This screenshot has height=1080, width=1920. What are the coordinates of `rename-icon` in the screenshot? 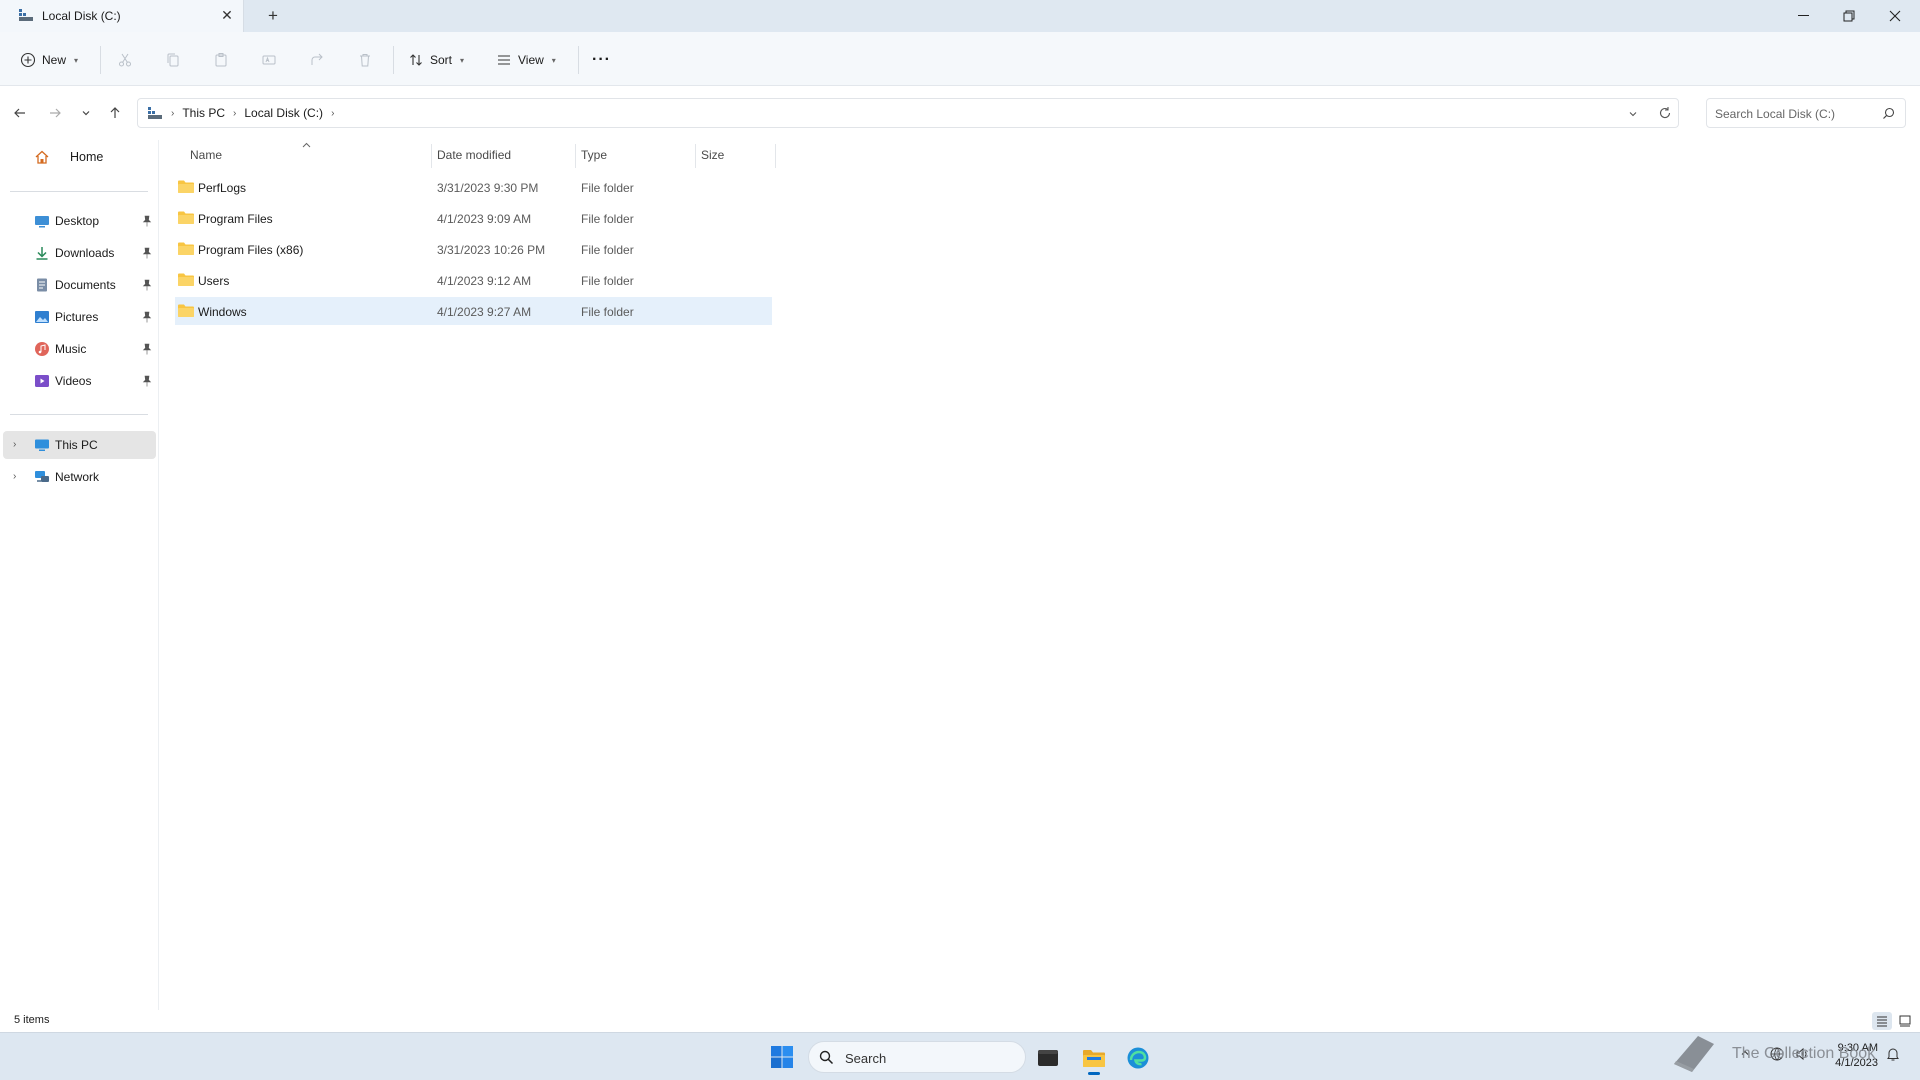 It's located at (269, 60).